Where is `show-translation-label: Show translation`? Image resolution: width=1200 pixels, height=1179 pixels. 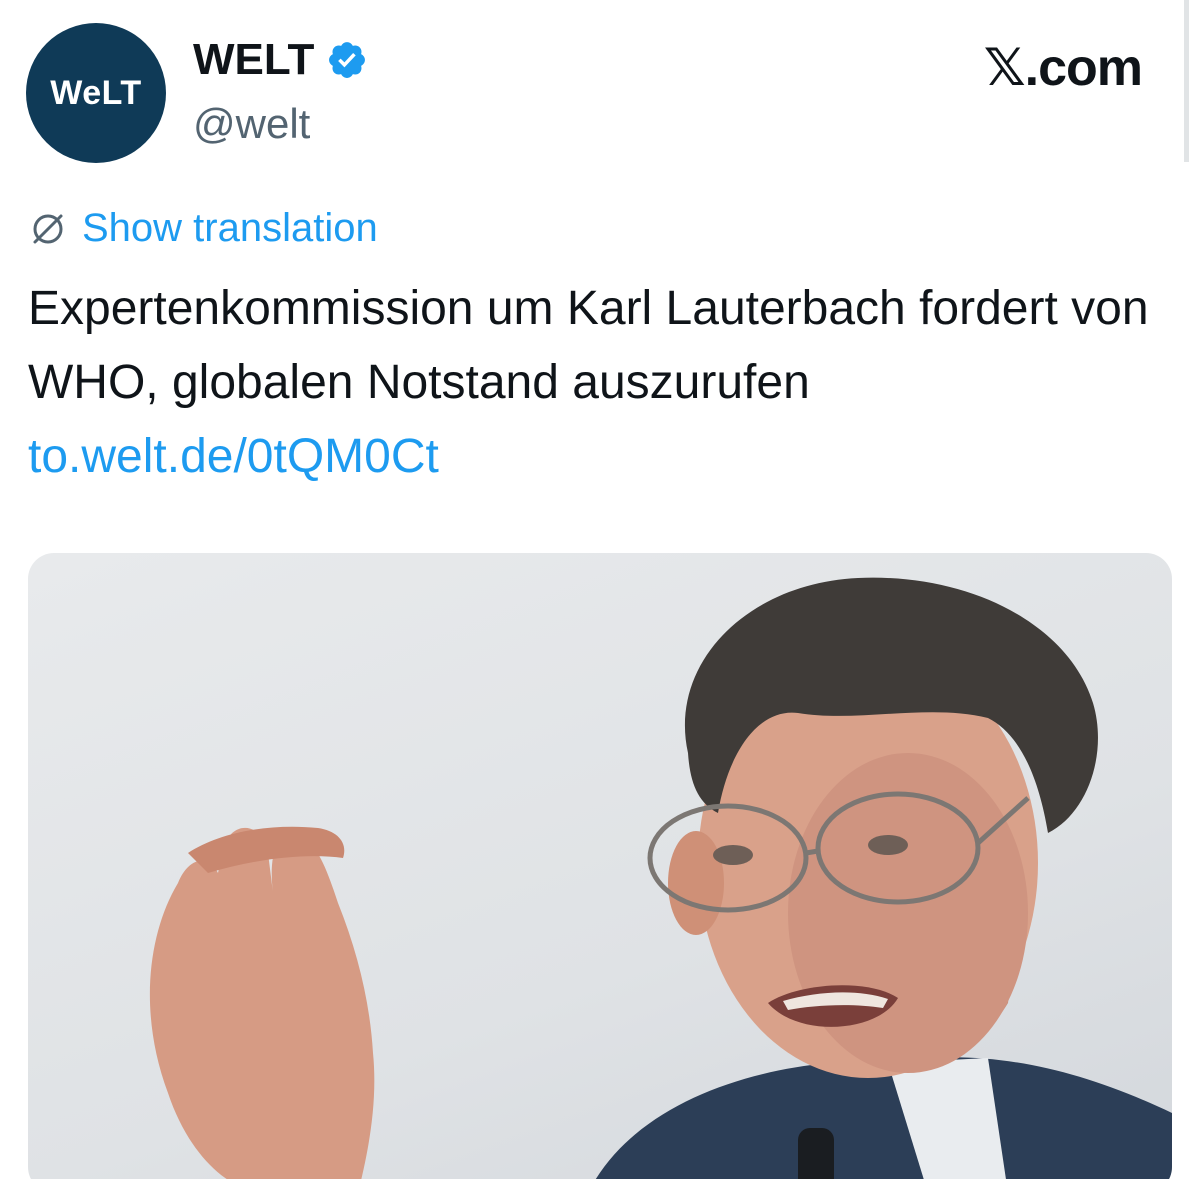 show-translation-label: Show translation is located at coordinates (230, 228).